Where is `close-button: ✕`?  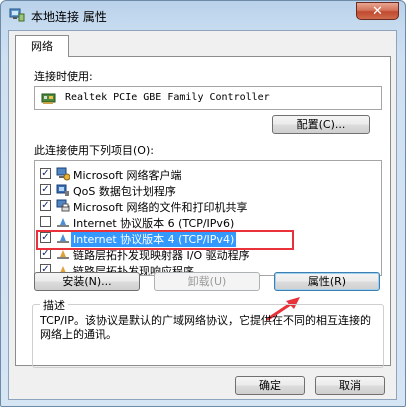 close-button: ✕ is located at coordinates (377, 11).